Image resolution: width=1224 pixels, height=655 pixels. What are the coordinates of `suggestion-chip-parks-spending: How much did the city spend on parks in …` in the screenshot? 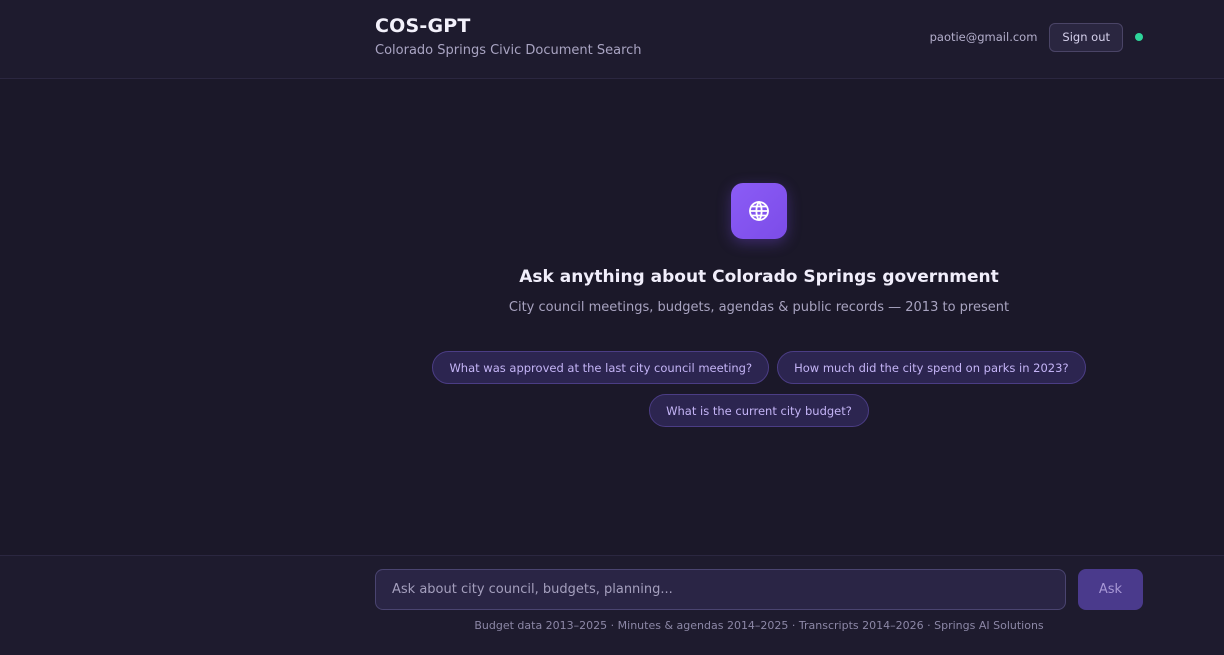 It's located at (931, 367).